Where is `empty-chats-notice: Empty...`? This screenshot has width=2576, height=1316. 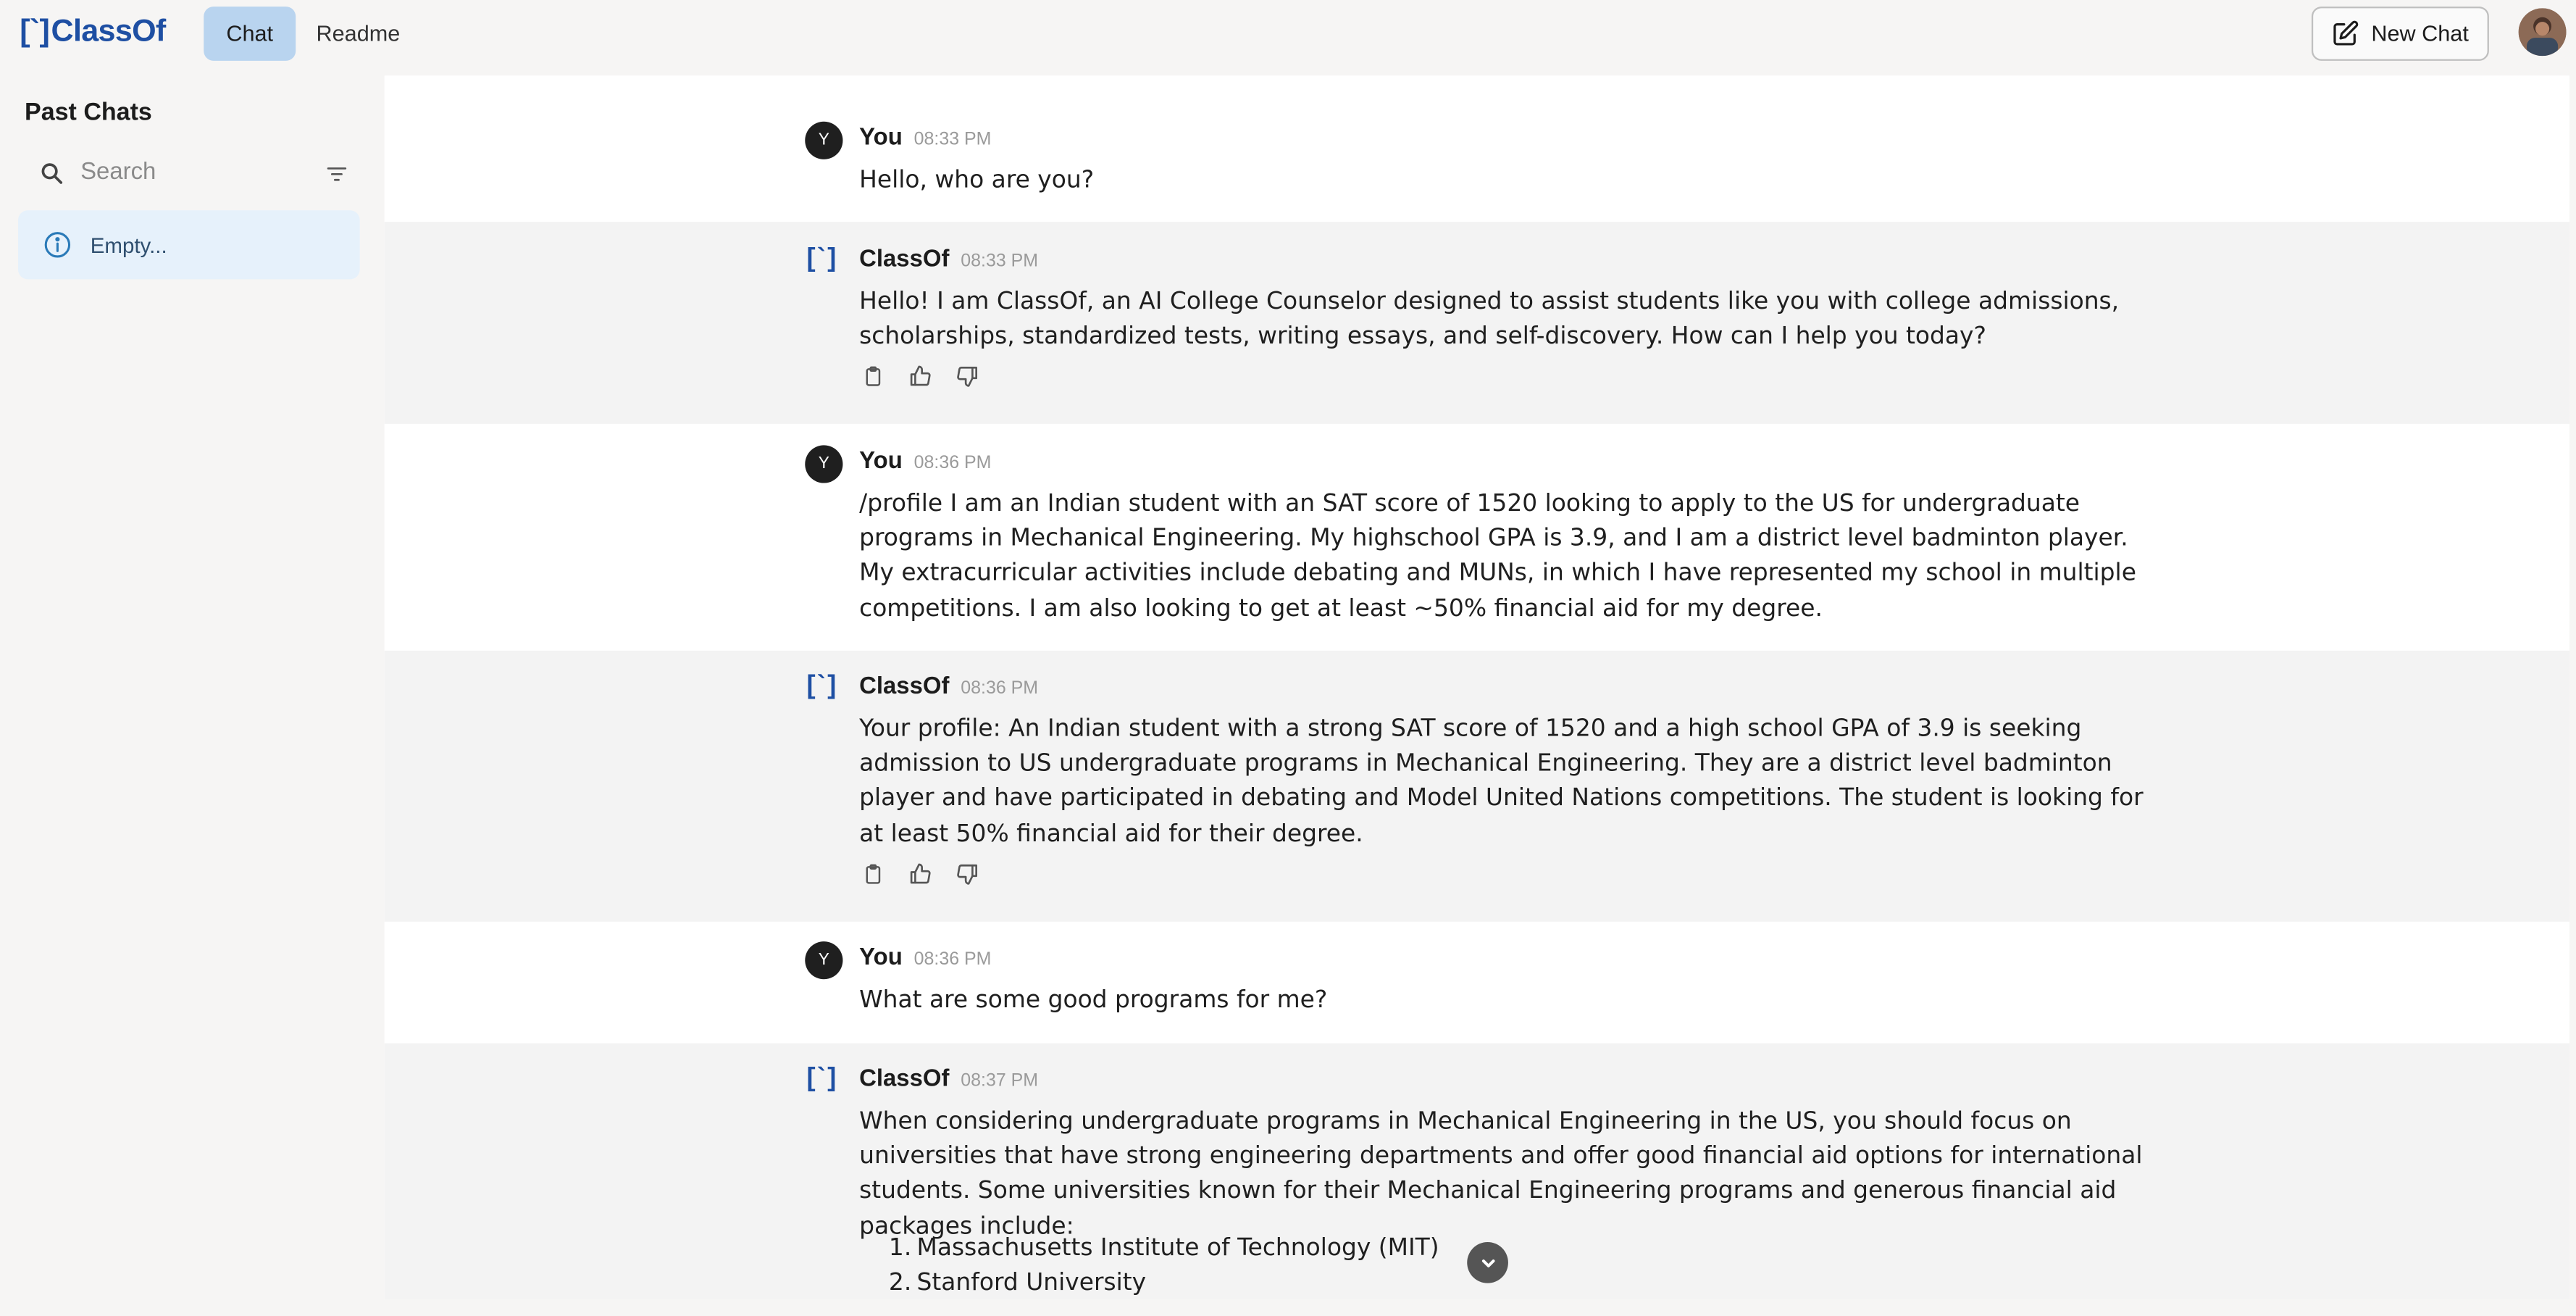 empty-chats-notice: Empty... is located at coordinates (188, 245).